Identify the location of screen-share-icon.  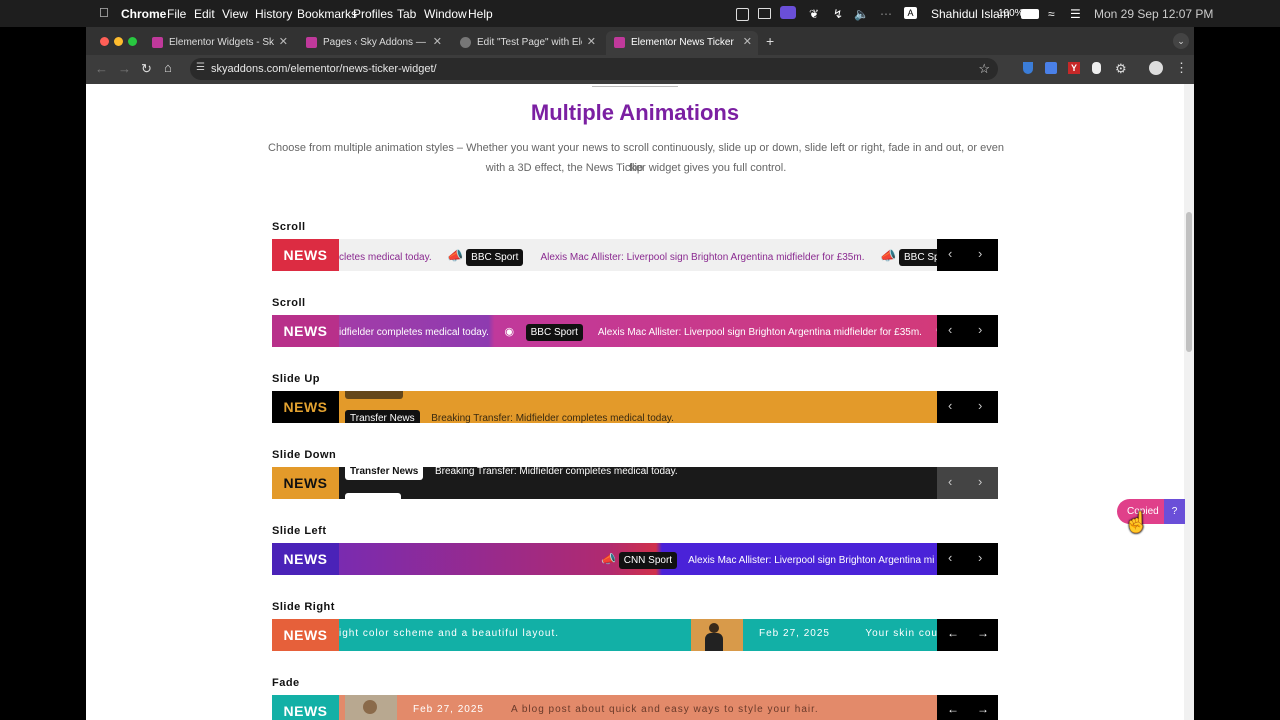
(788, 12).